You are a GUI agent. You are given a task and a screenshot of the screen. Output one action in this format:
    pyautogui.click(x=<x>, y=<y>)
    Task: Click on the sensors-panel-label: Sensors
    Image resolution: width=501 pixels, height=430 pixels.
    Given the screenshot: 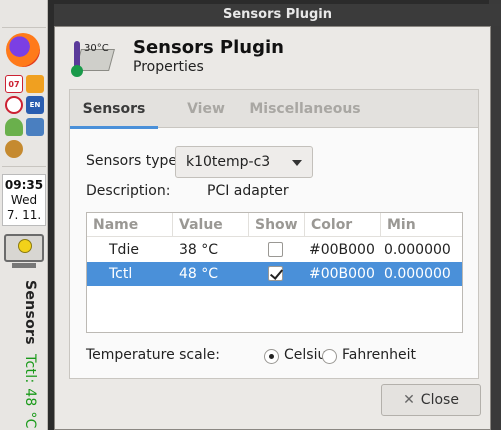 What is the action you would take?
    pyautogui.click(x=30, y=312)
    